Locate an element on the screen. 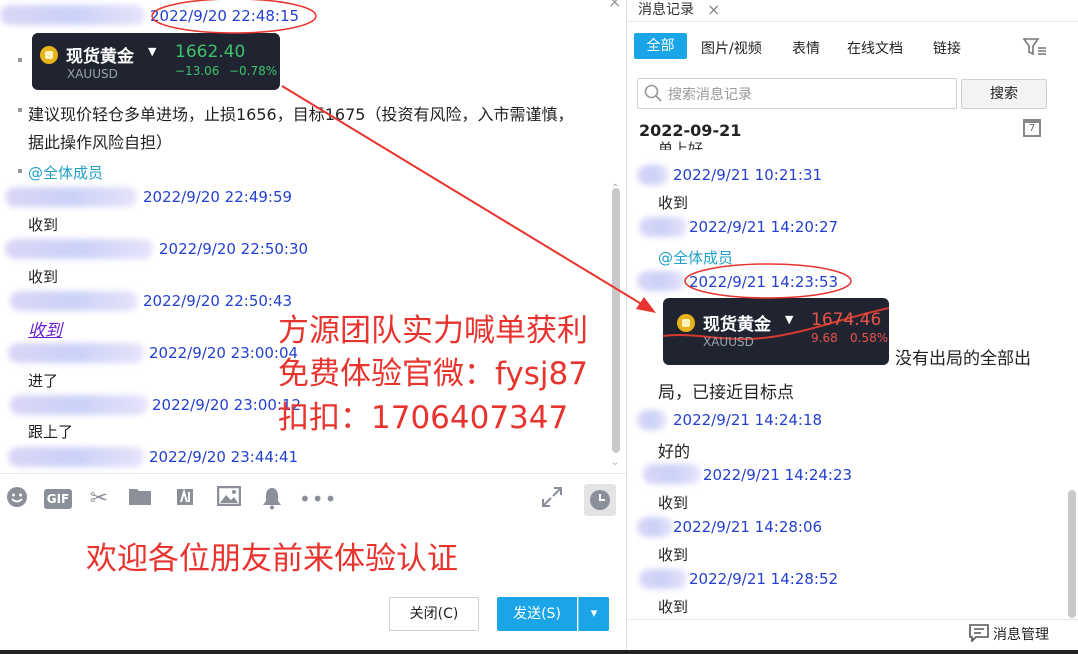 This screenshot has height=654, width=1078. message-text: 好的 is located at coordinates (674, 451).